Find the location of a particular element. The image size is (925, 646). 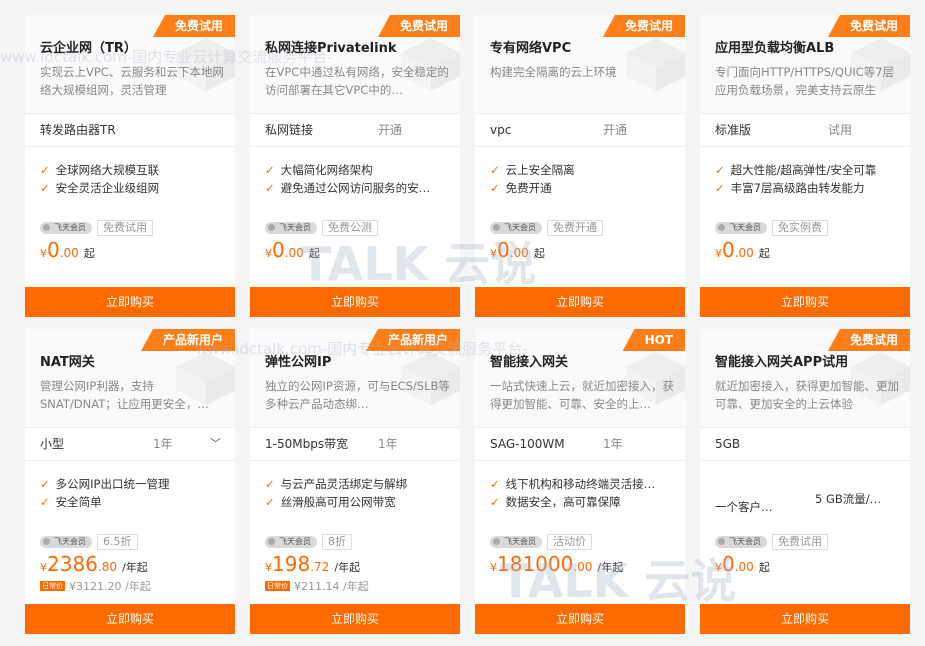

feature-item: 与云产品灵活绑定与解绑 is located at coordinates (360, 484).